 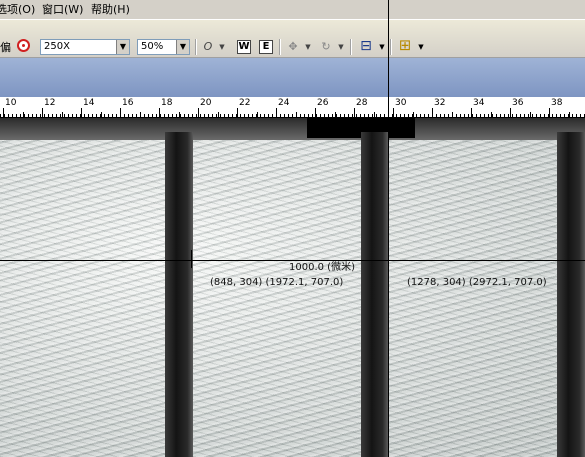 What do you see at coordinates (292, 10) in the screenshot?
I see `menu-bar: 选项(O) 窗口(W) 帮助(H)` at bounding box center [292, 10].